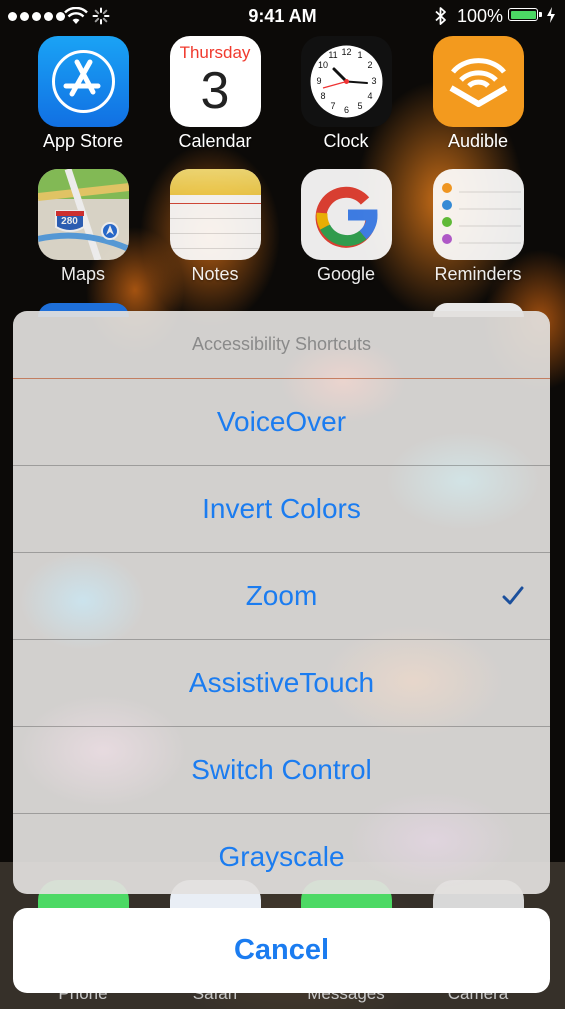 The height and width of the screenshot is (1009, 565). What do you see at coordinates (525, 14) in the screenshot?
I see `battery-icon` at bounding box center [525, 14].